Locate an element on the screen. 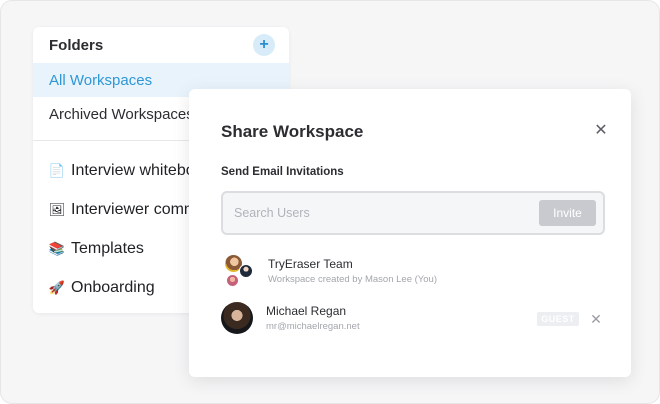  member-name: TryEraser Team is located at coordinates (310, 264).